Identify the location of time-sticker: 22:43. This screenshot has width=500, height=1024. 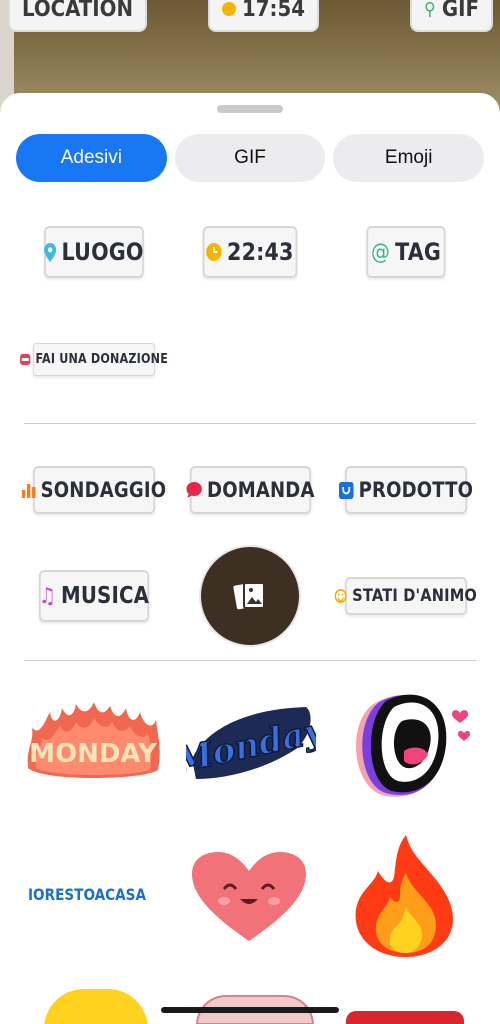
(250, 252).